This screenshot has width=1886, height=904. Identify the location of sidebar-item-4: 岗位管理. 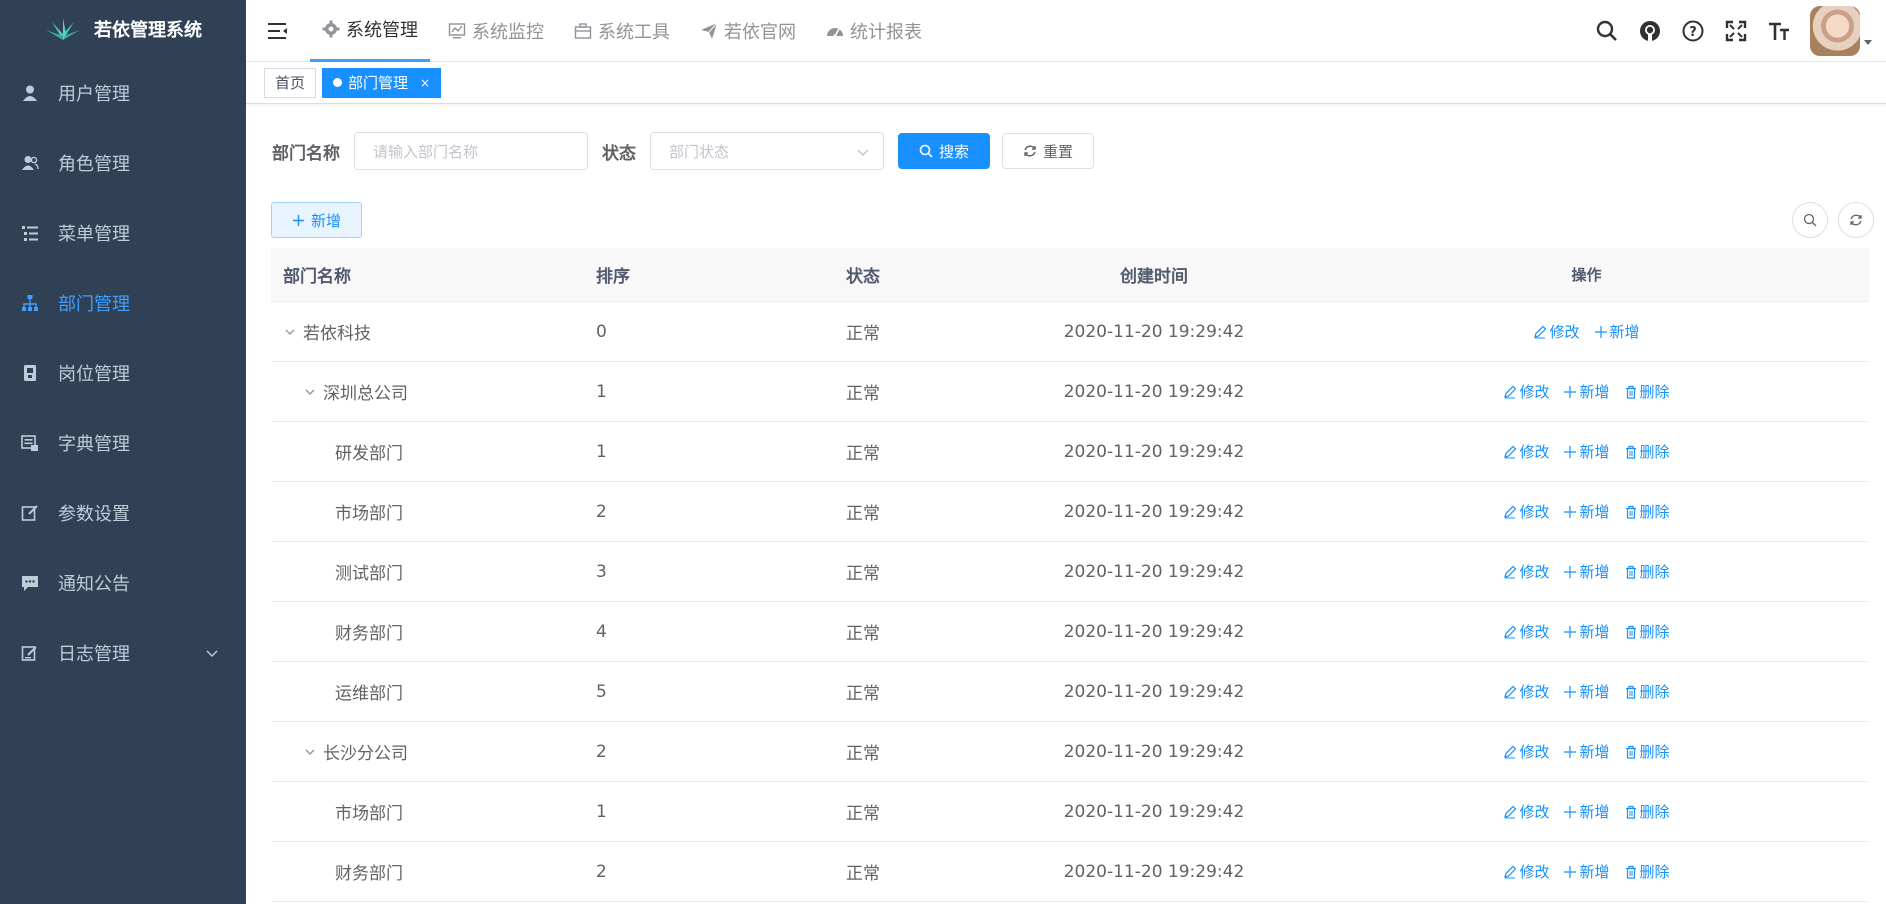
(123, 373).